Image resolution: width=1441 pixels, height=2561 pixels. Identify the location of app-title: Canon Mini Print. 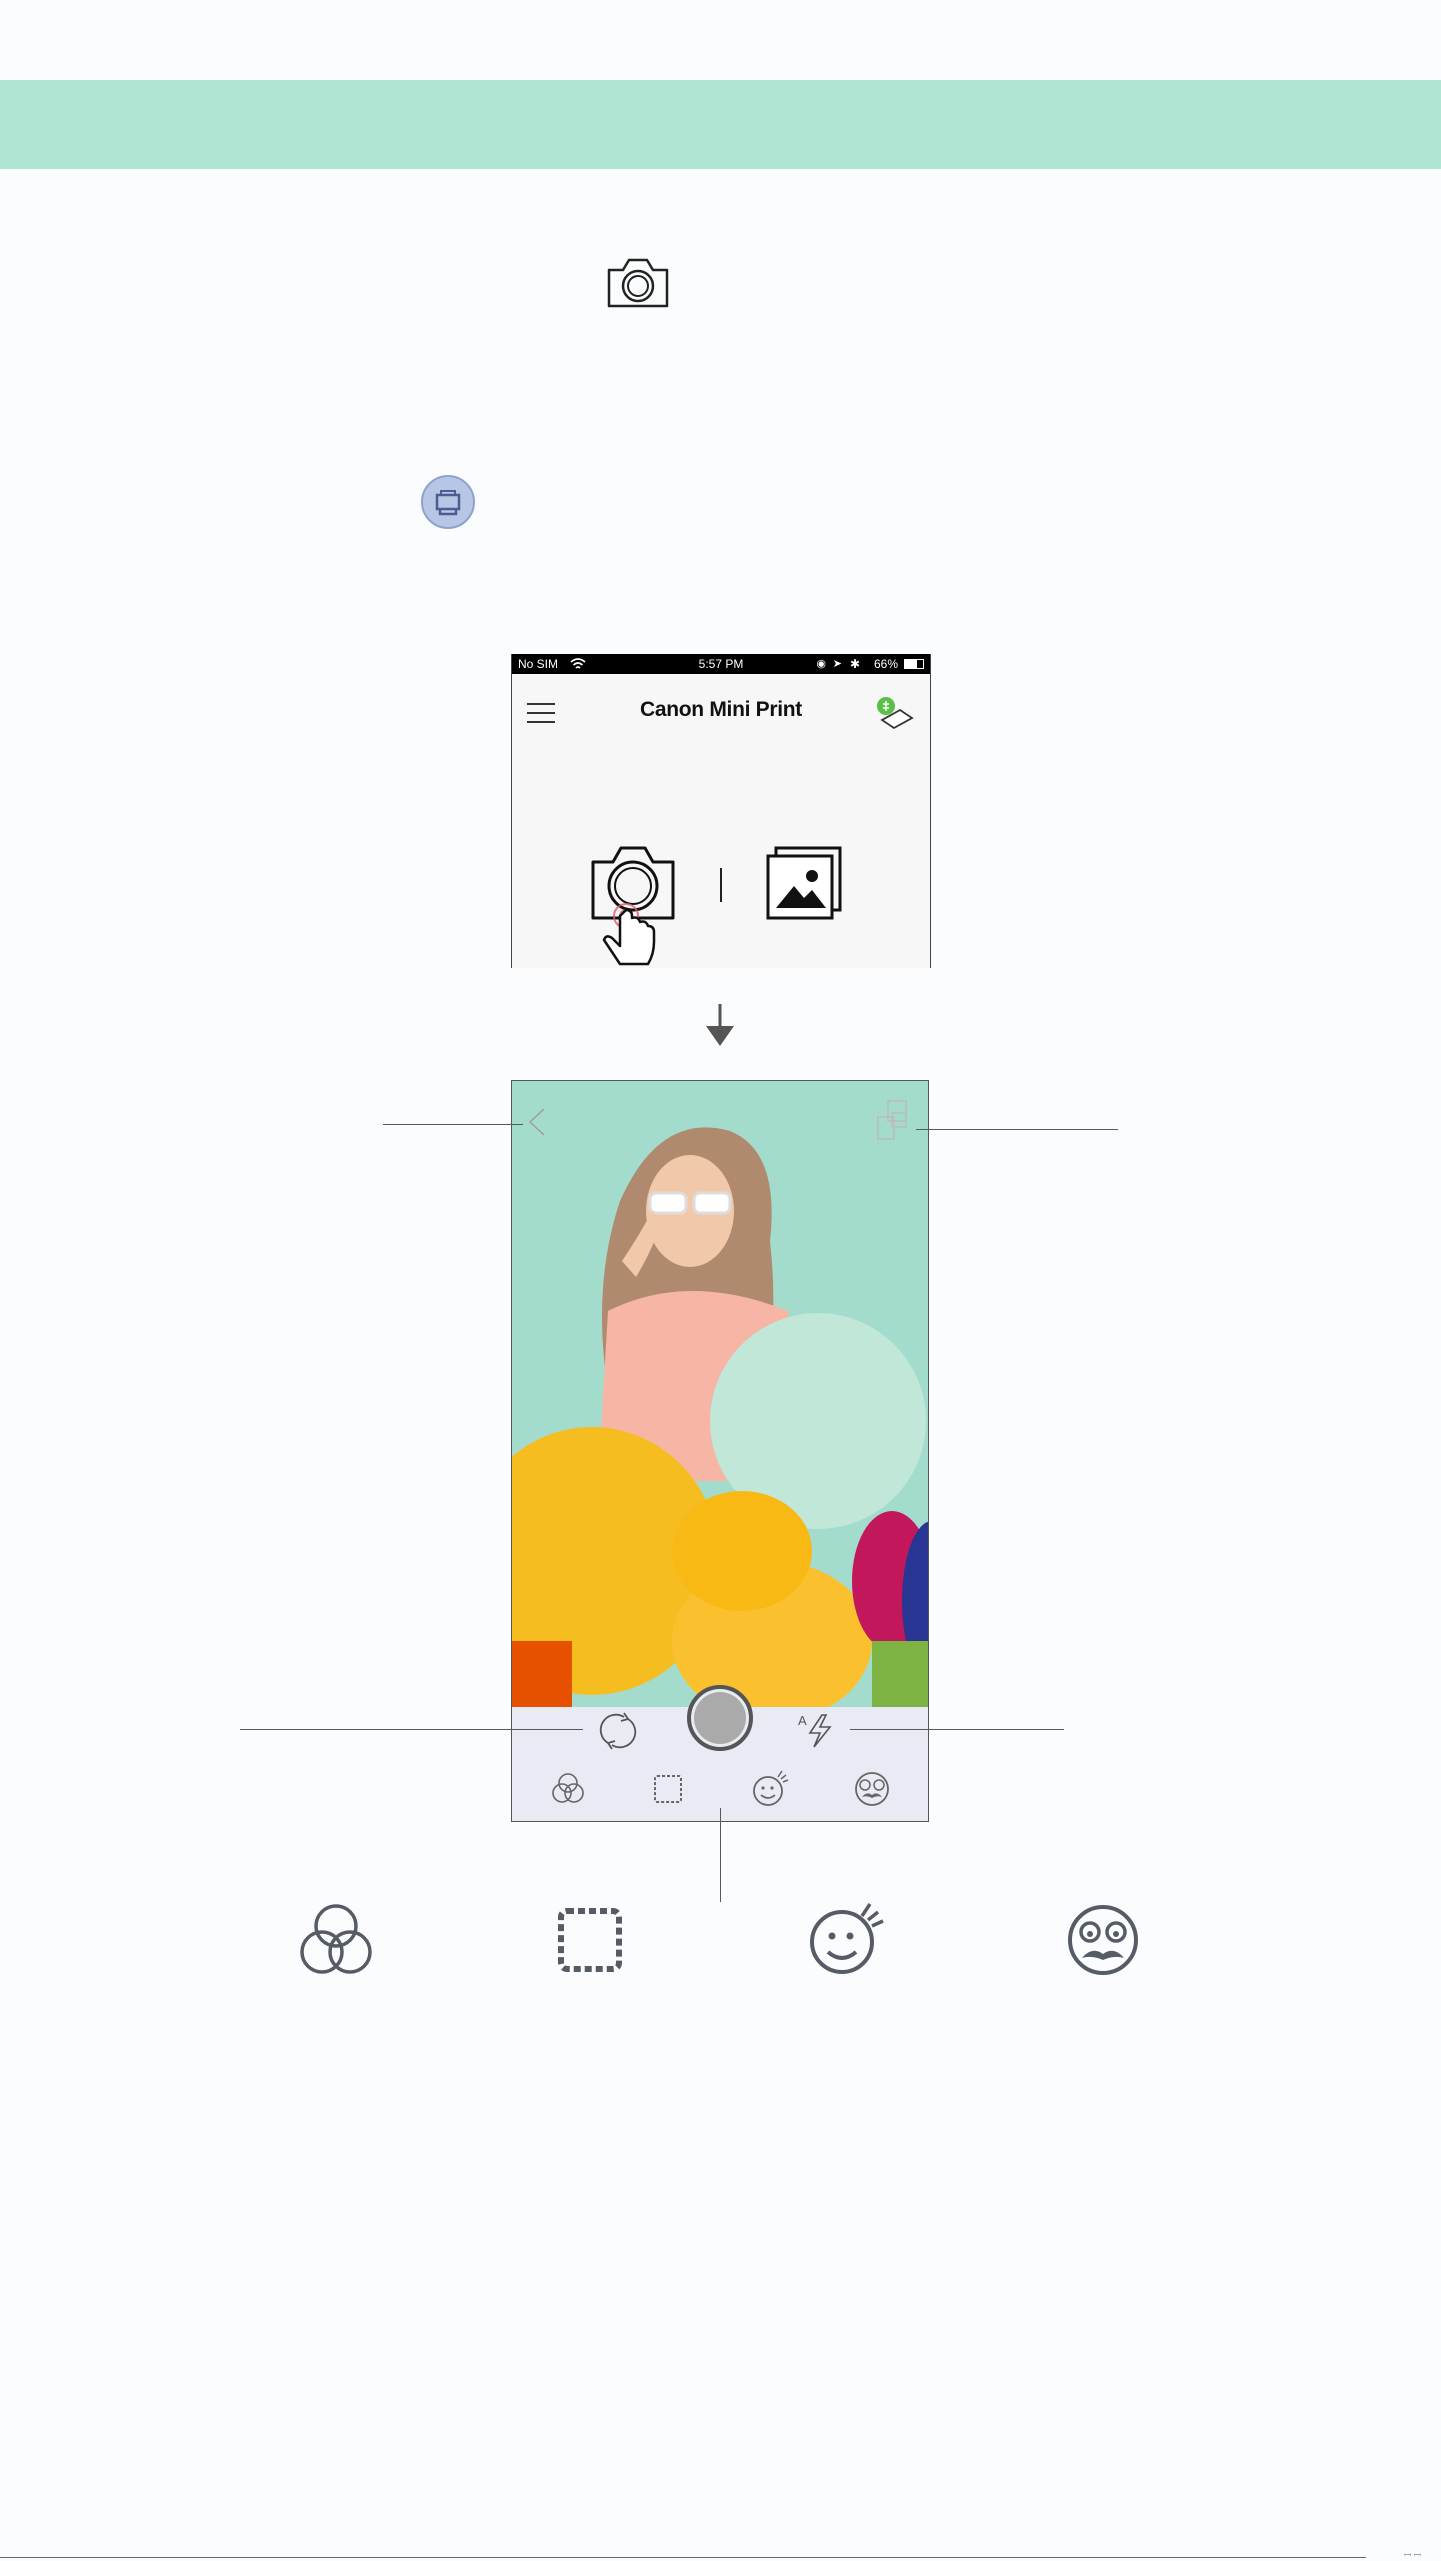
(721, 709).